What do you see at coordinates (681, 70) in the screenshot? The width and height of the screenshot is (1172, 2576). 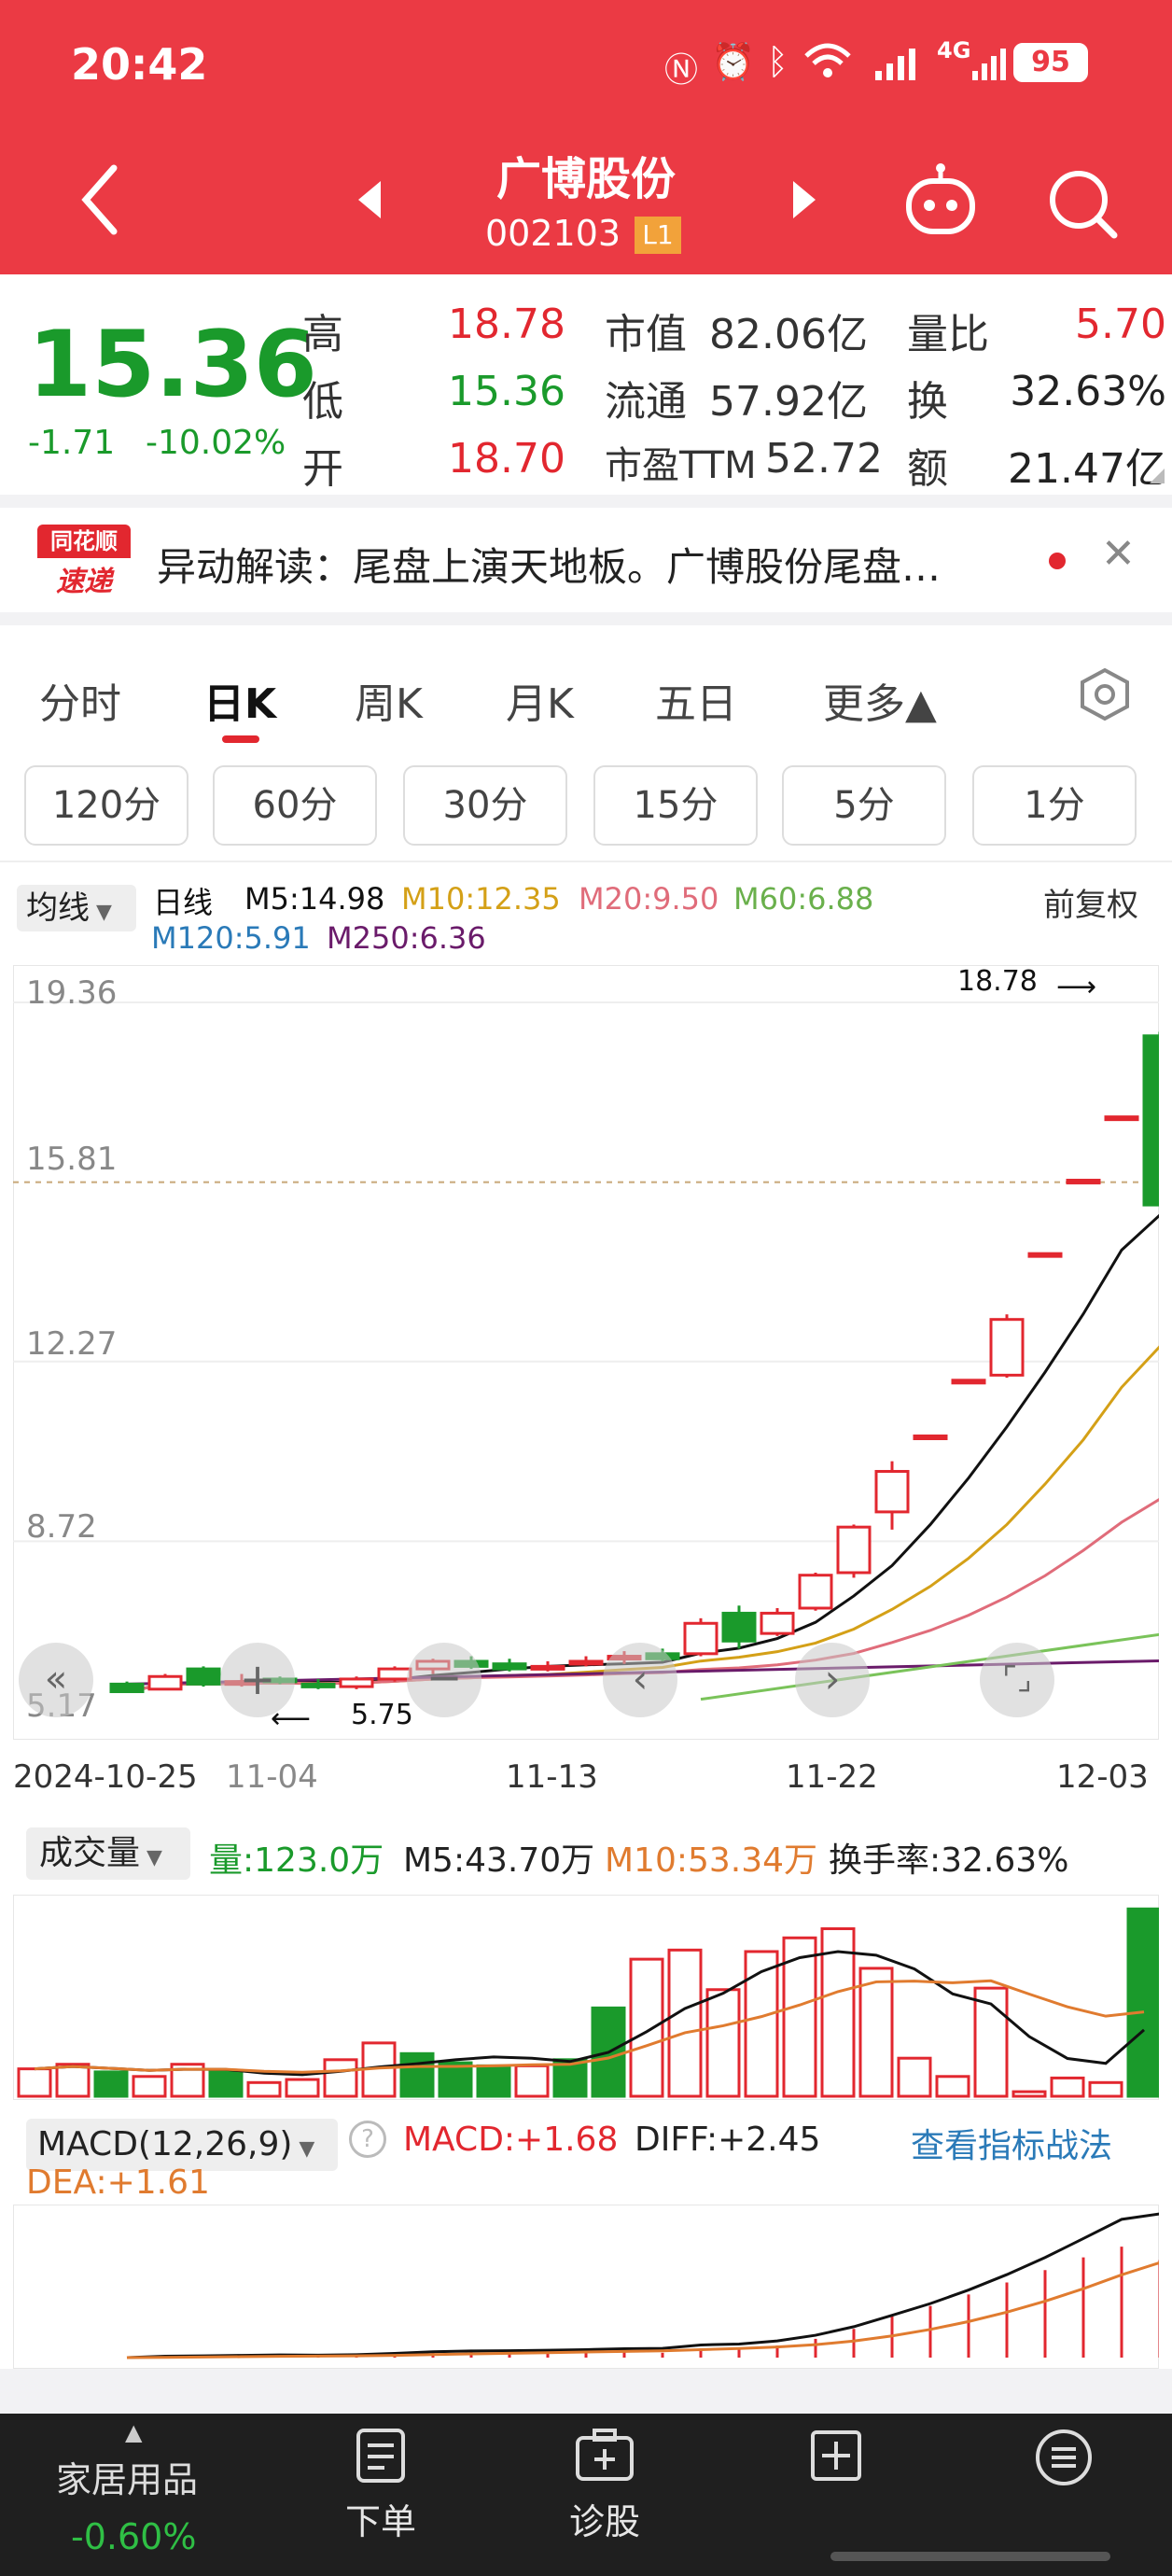 I see `nfc-icon: Ⓝ` at bounding box center [681, 70].